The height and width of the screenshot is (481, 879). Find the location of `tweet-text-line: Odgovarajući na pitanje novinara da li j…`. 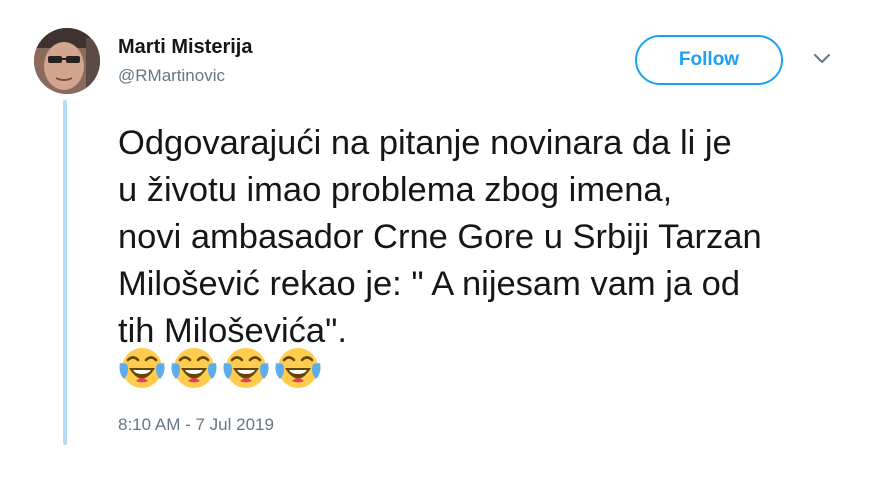

tweet-text-line: Odgovarajući na pitanje novinara da li j… is located at coordinates (425, 143).